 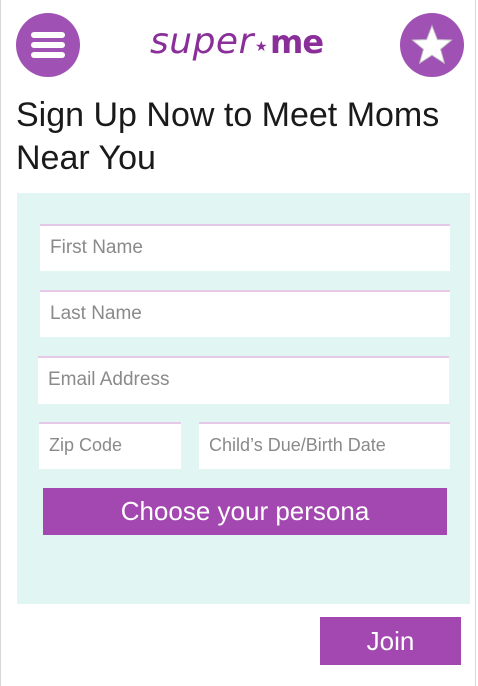 I want to click on join-button: Join, so click(x=390, y=641).